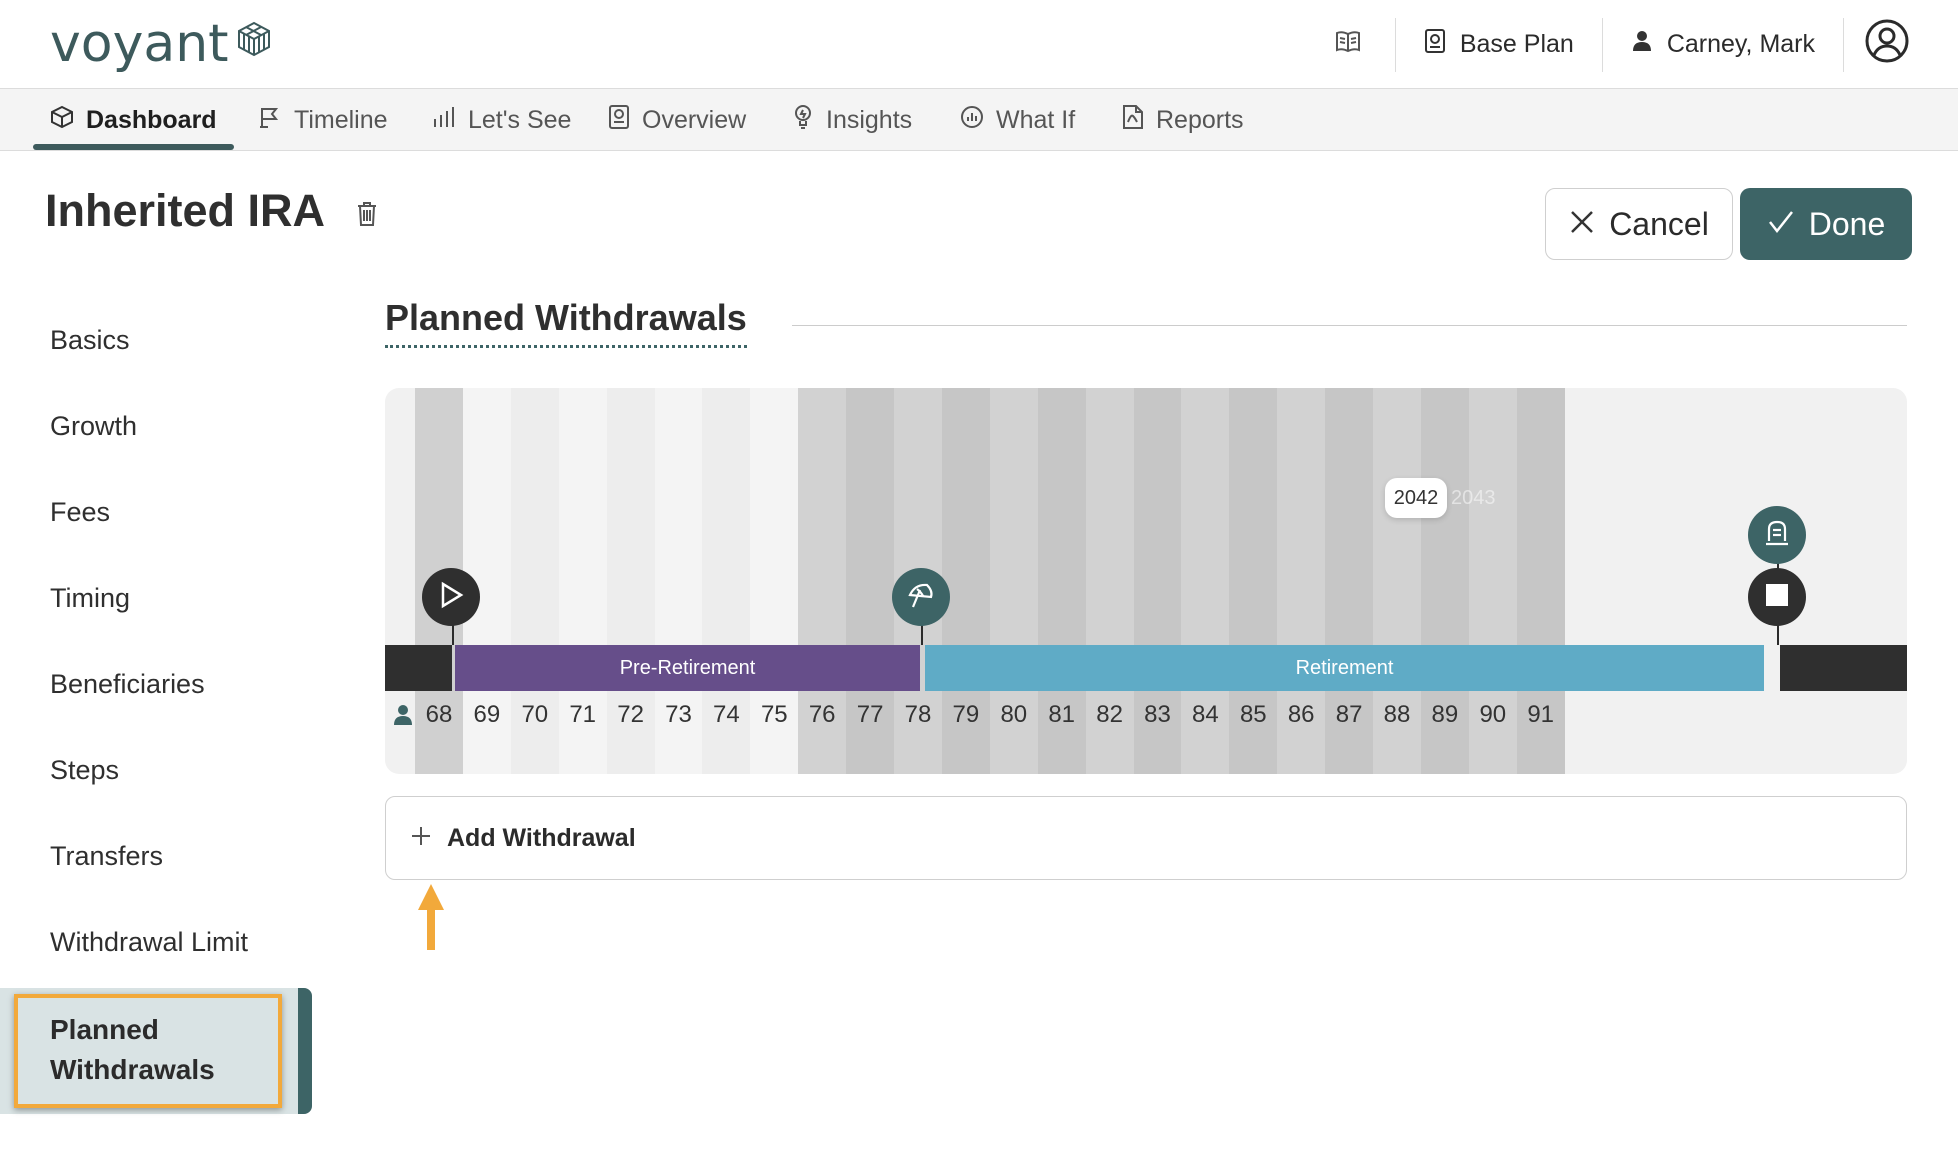 The image size is (1958, 1176). I want to click on tab-label: Insights, so click(869, 119).